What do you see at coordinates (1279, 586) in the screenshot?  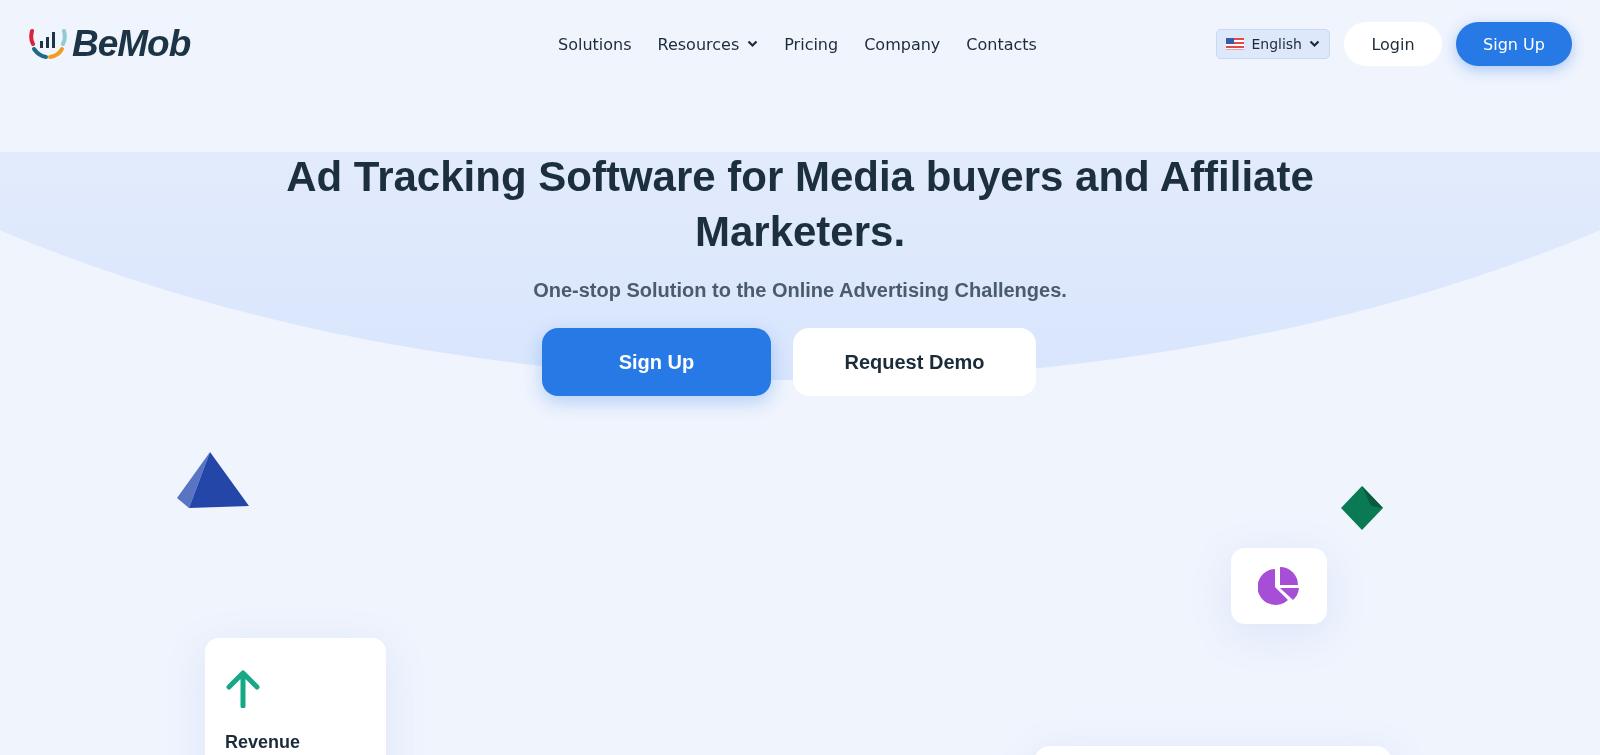 I see `pie-chart-icon` at bounding box center [1279, 586].